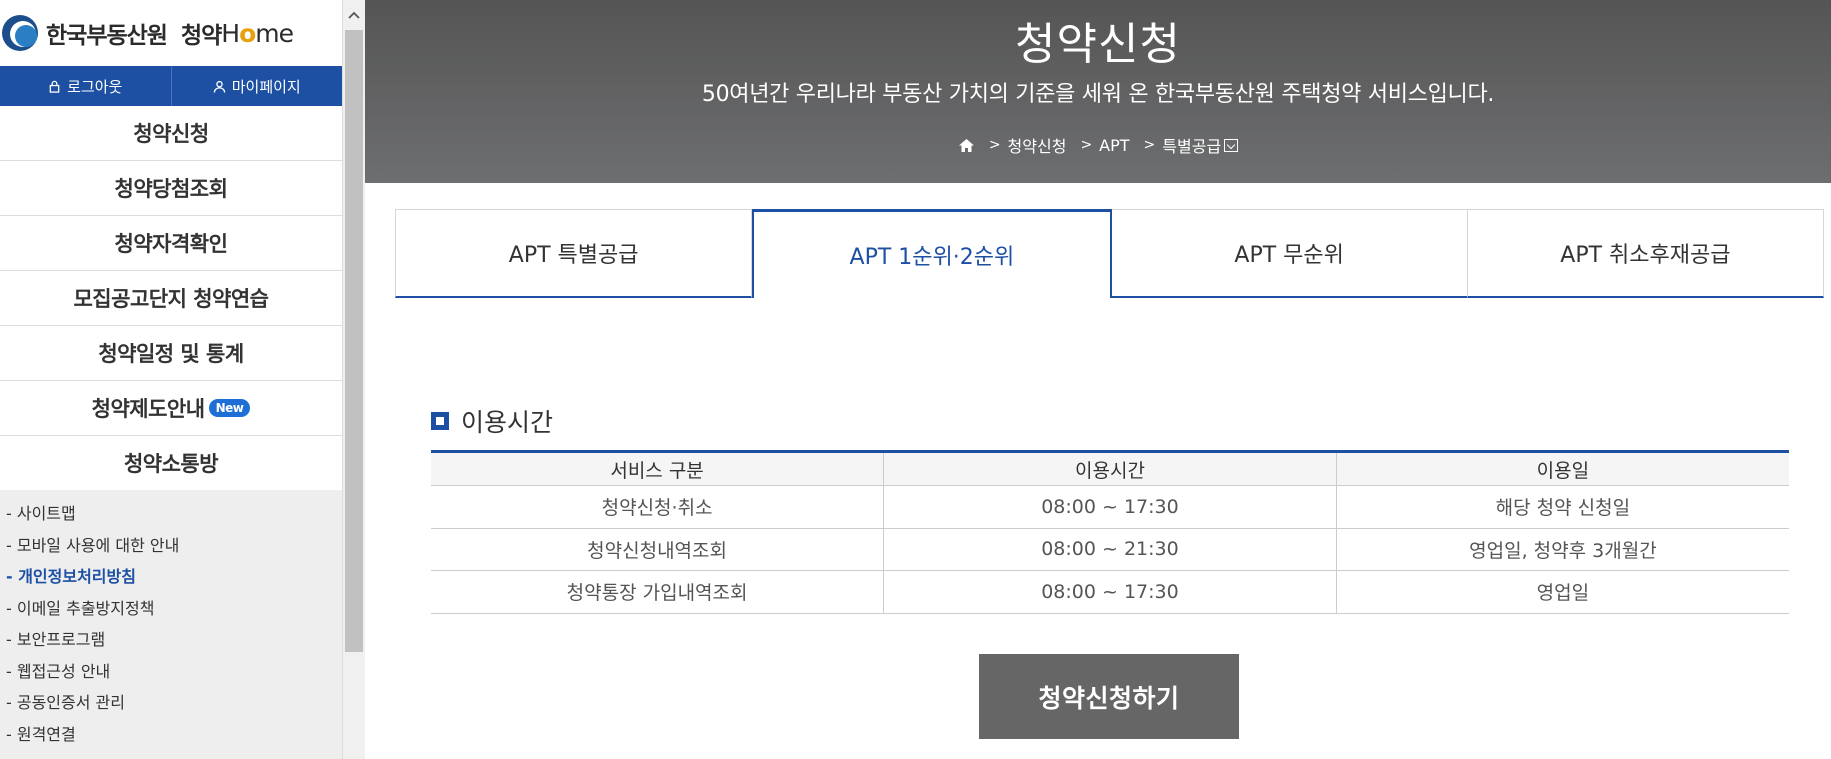  What do you see at coordinates (1037, 145) in the screenshot?
I see `breadcrumb-item: 청약신청` at bounding box center [1037, 145].